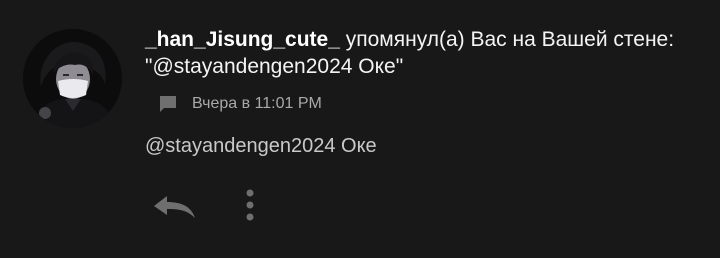  I want to click on more-vertical-icon, so click(250, 205).